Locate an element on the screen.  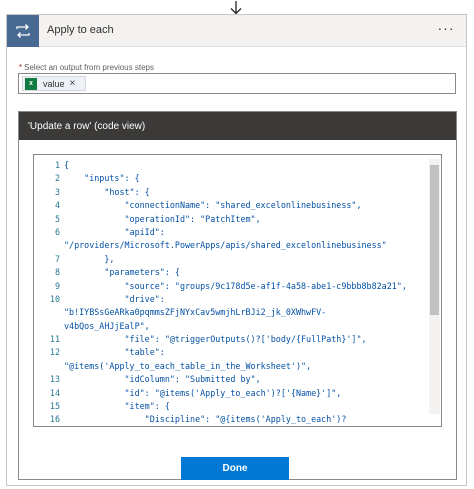
code-text: "drive": is located at coordinates (114, 298).